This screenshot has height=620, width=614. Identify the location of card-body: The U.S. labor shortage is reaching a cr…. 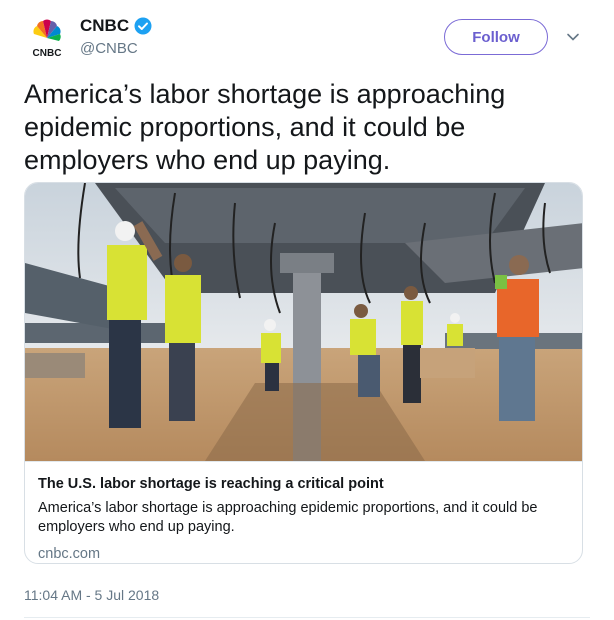
(303, 512).